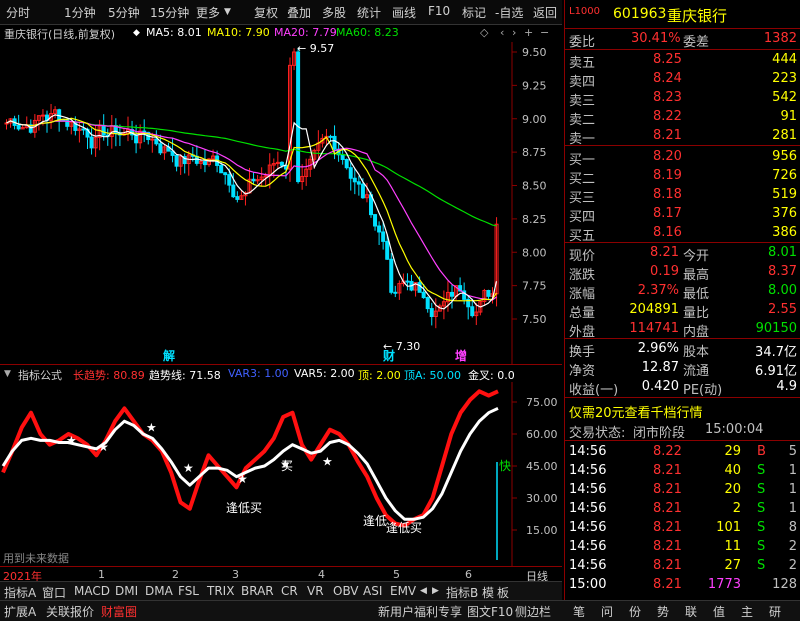  What do you see at coordinates (607, 611) in the screenshot?
I see `question-icon: 问` at bounding box center [607, 611].